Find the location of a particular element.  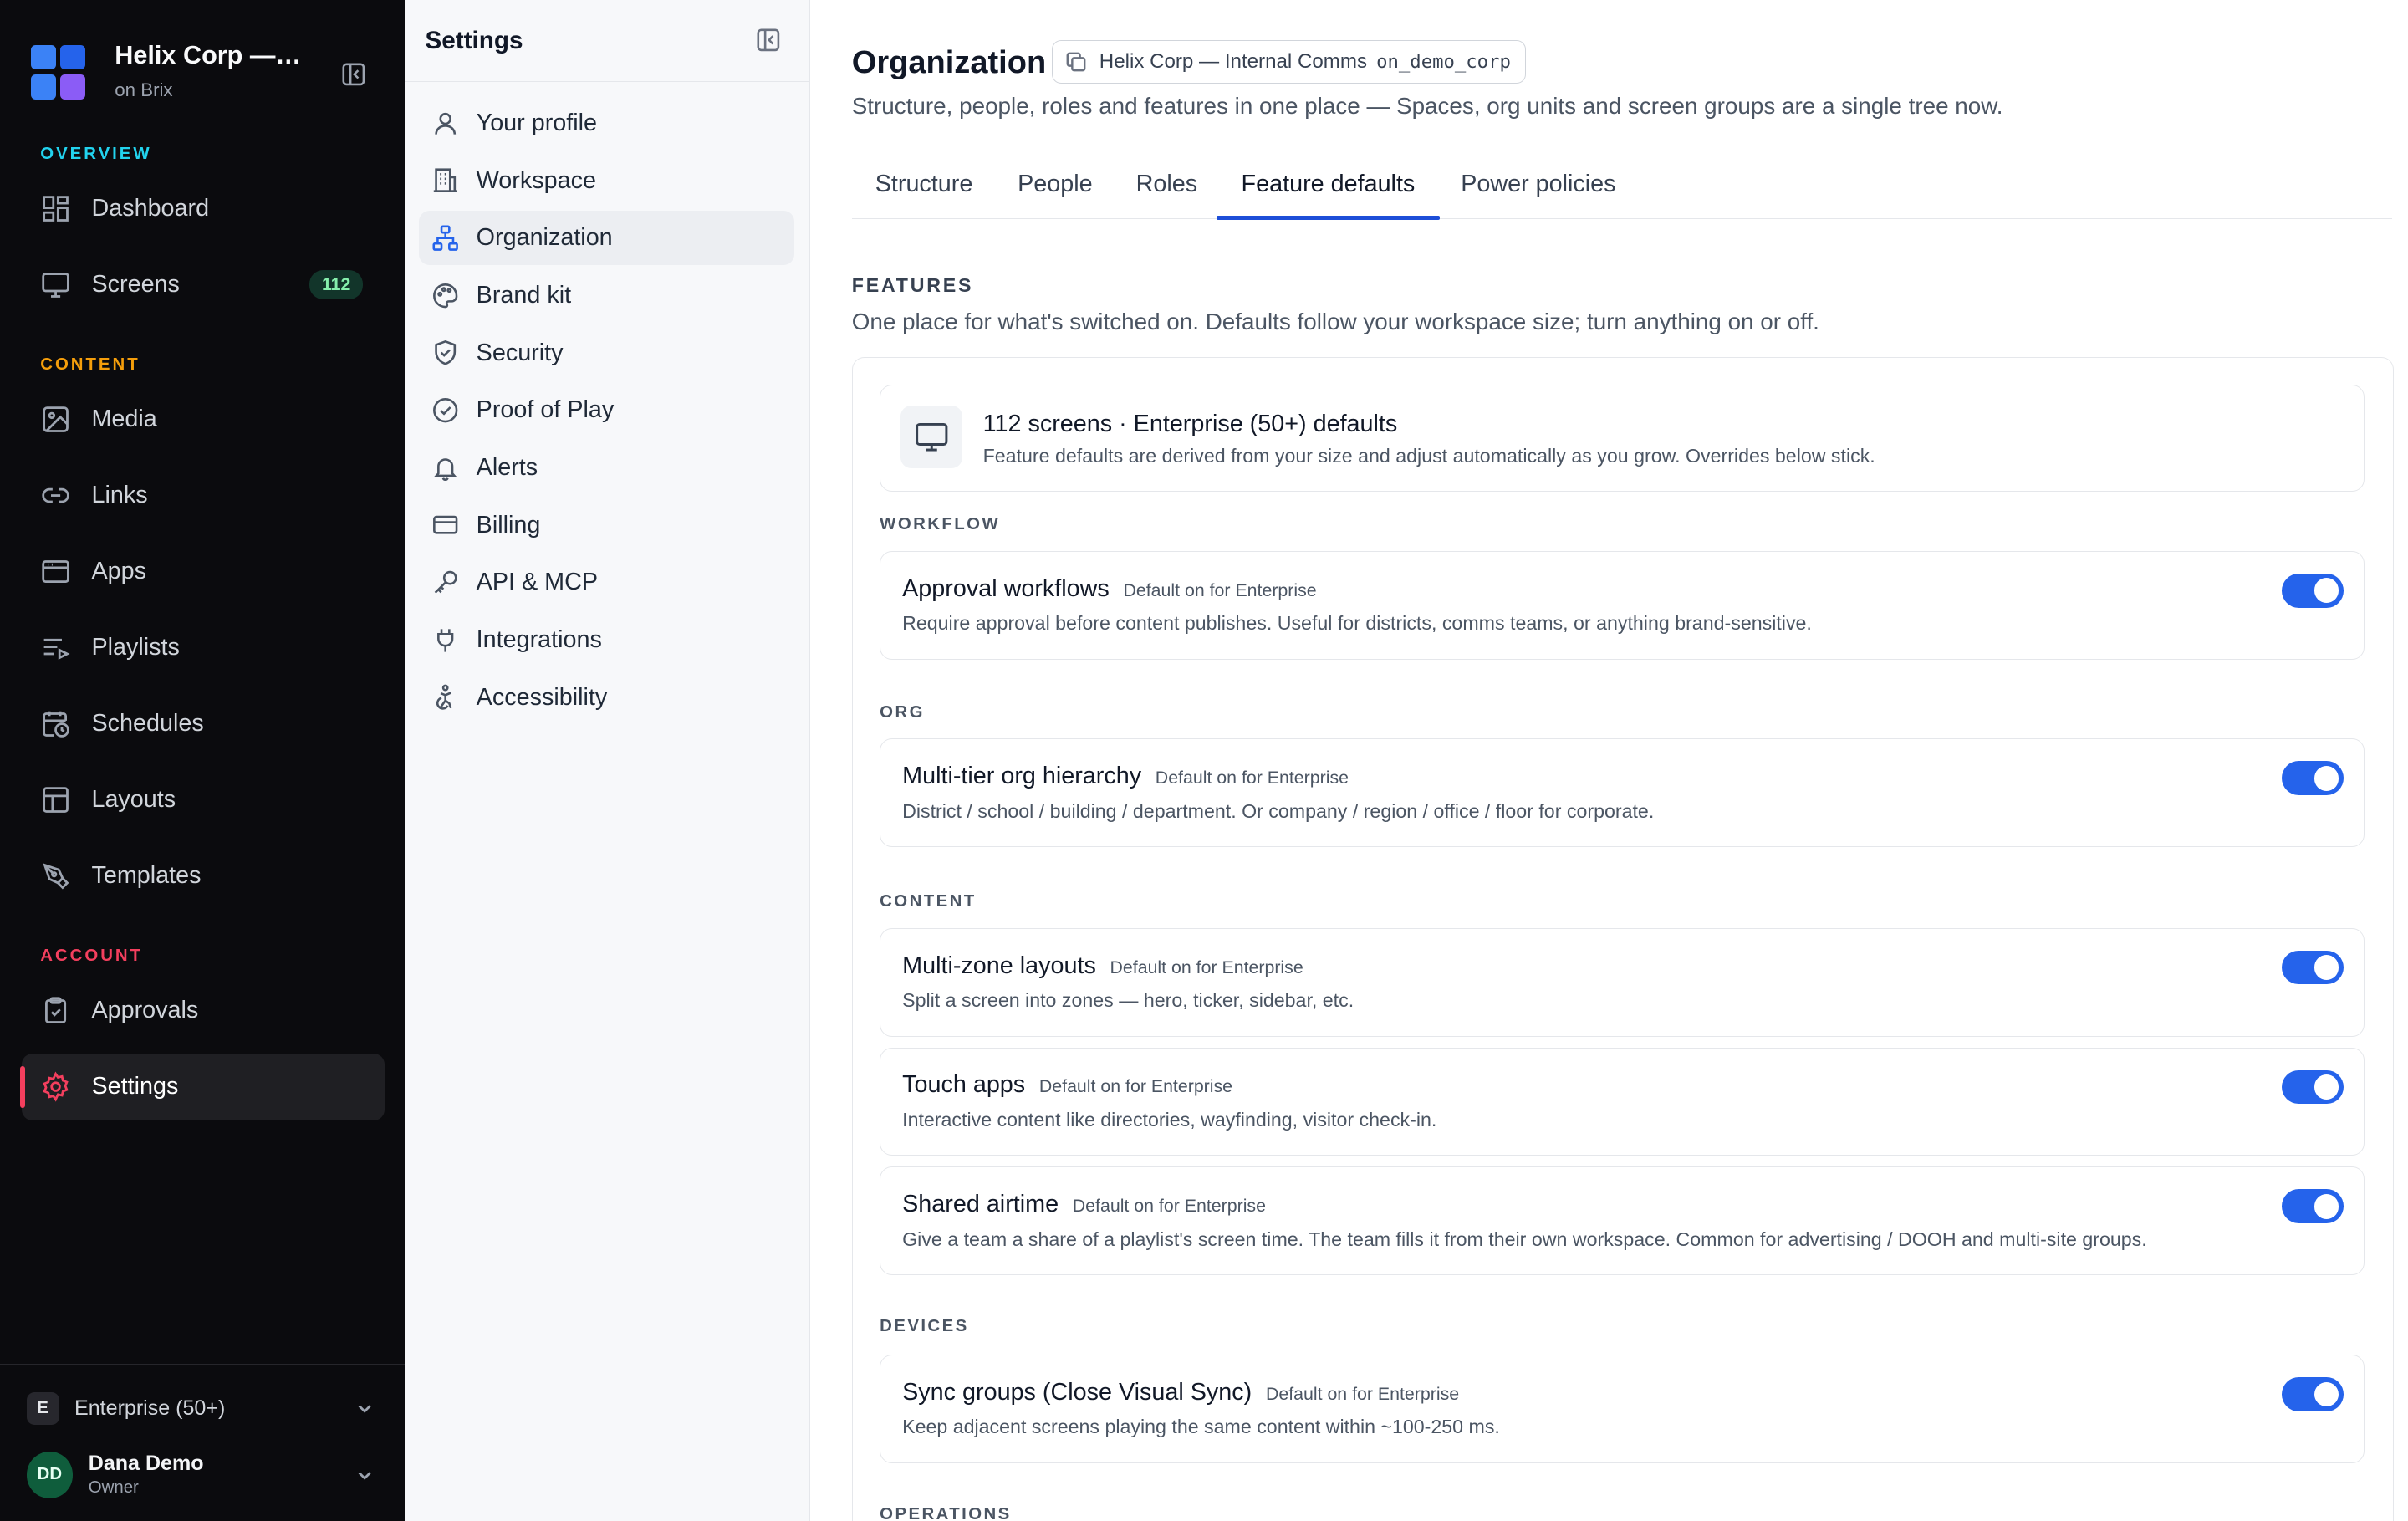

settings-item-organization: Organization is located at coordinates (607, 239).